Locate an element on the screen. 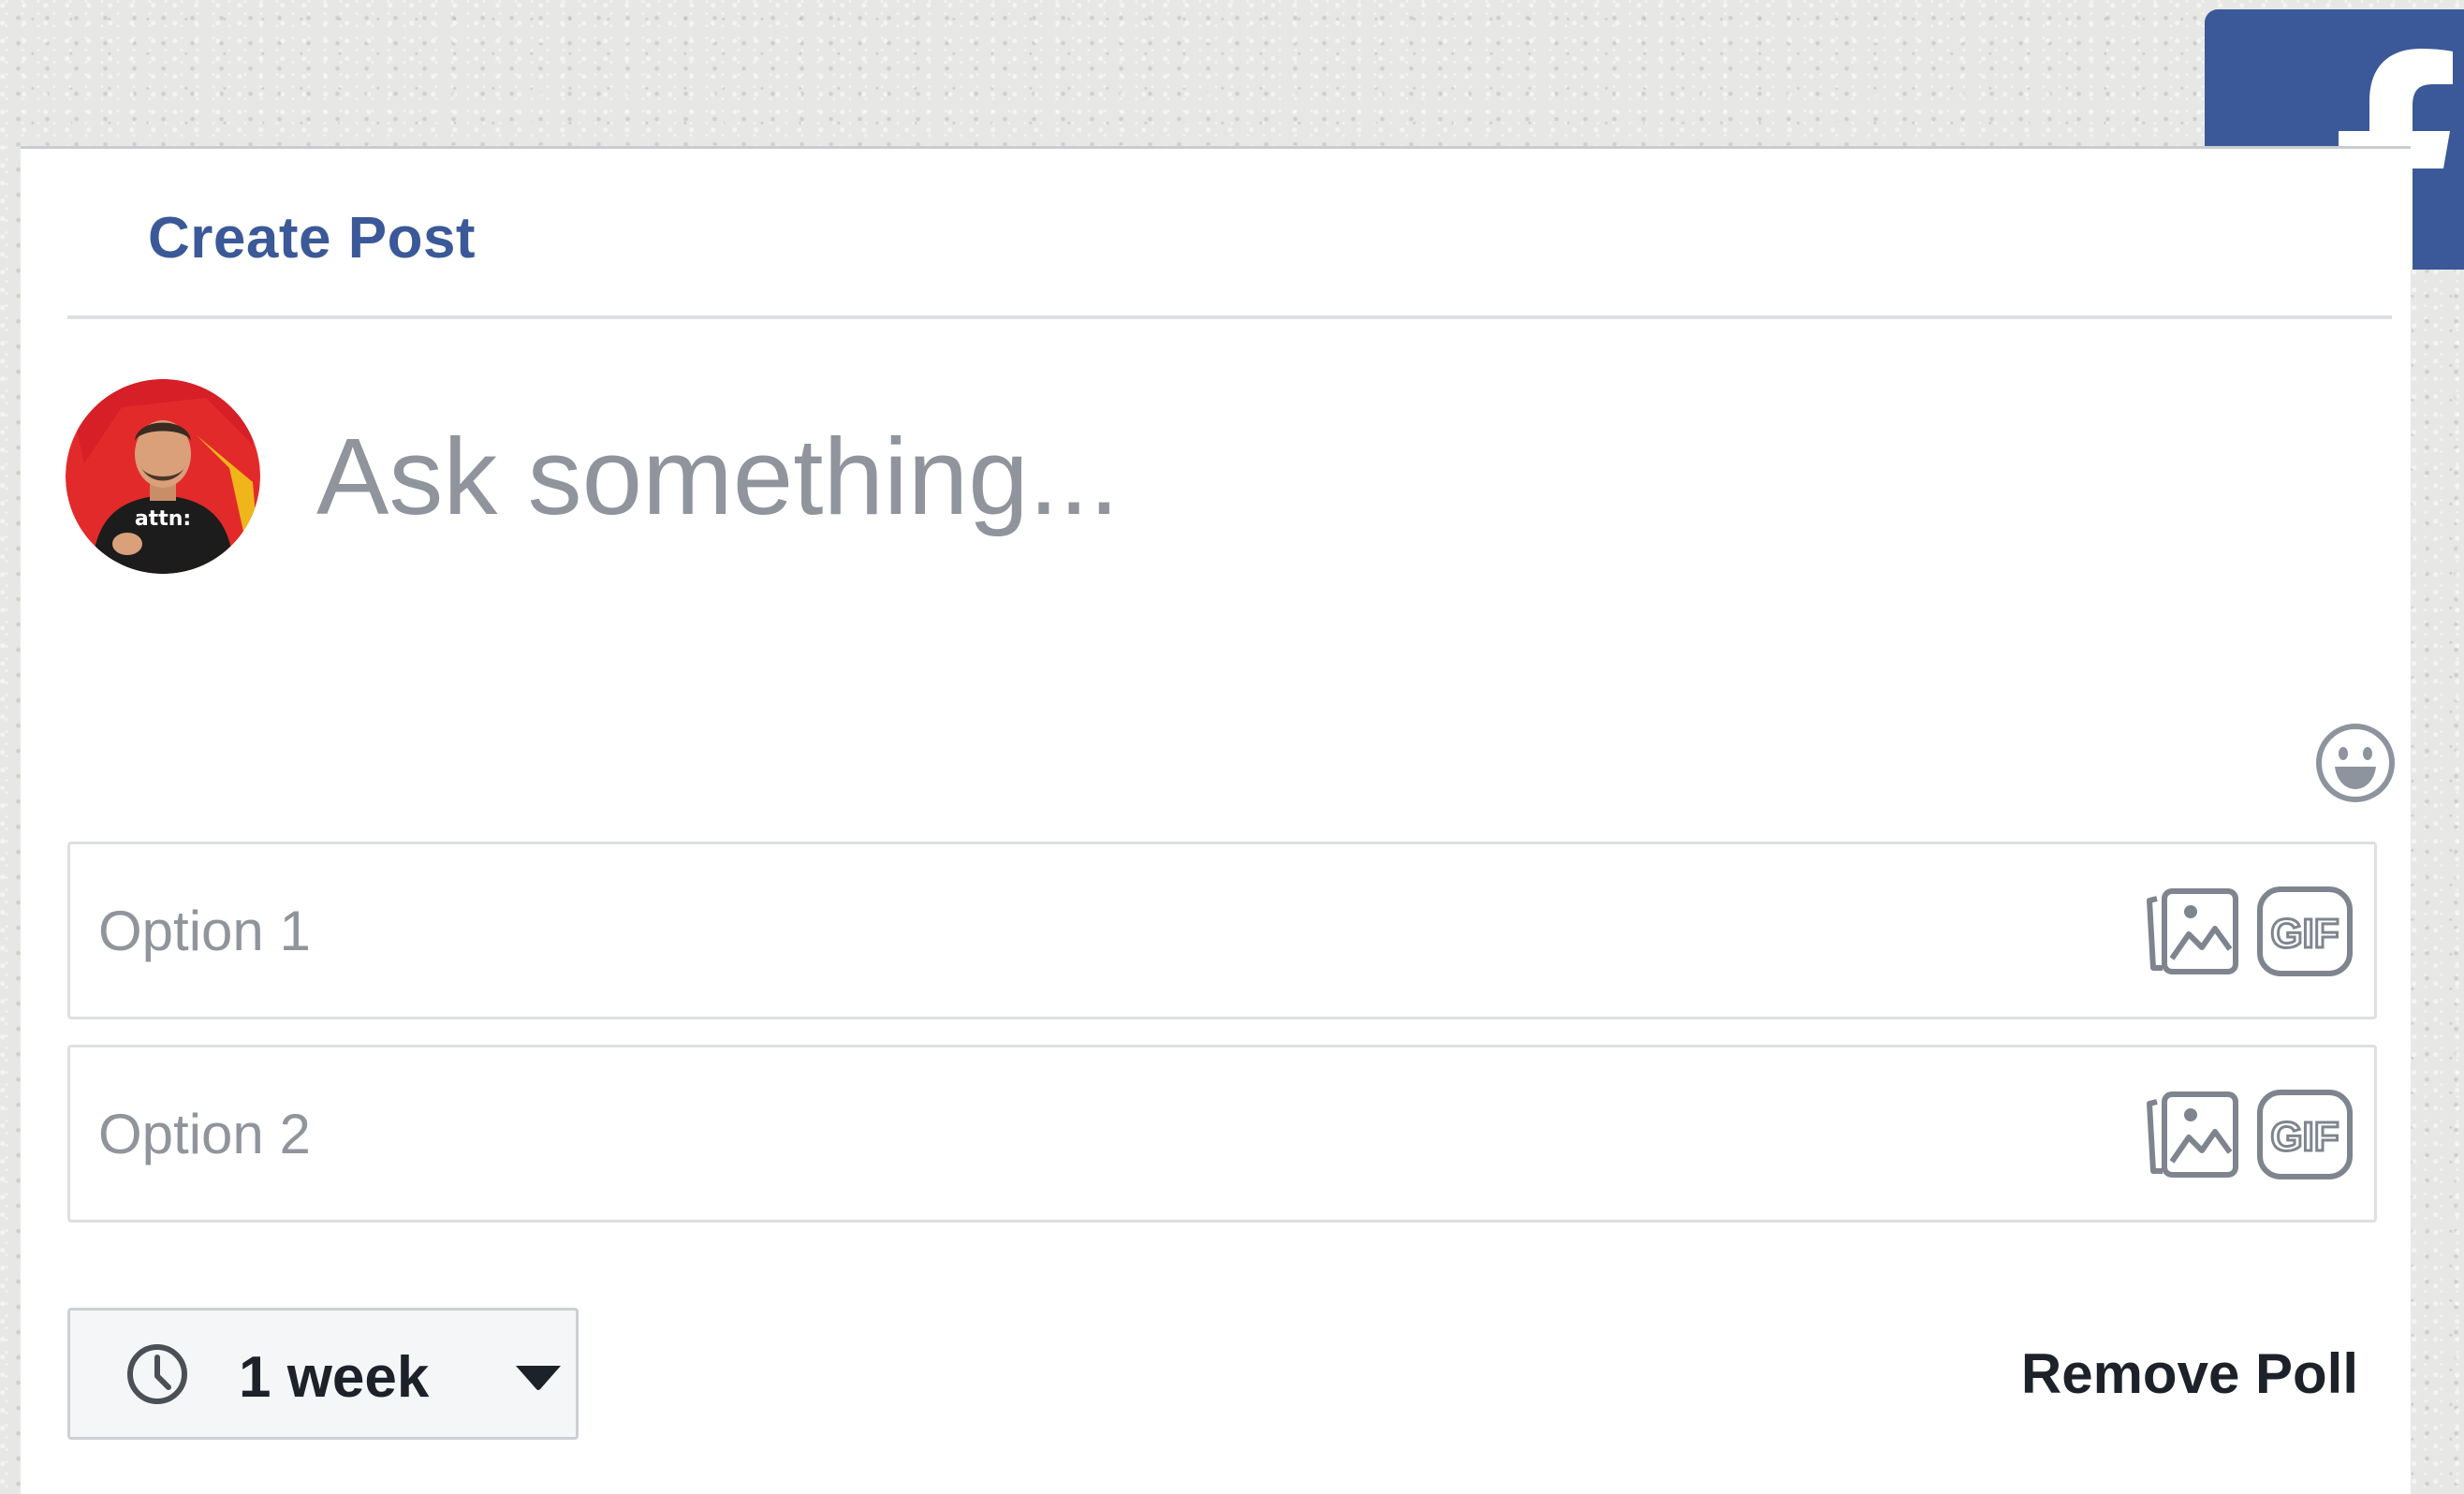  poll-option-1-input is located at coordinates (1104, 930).